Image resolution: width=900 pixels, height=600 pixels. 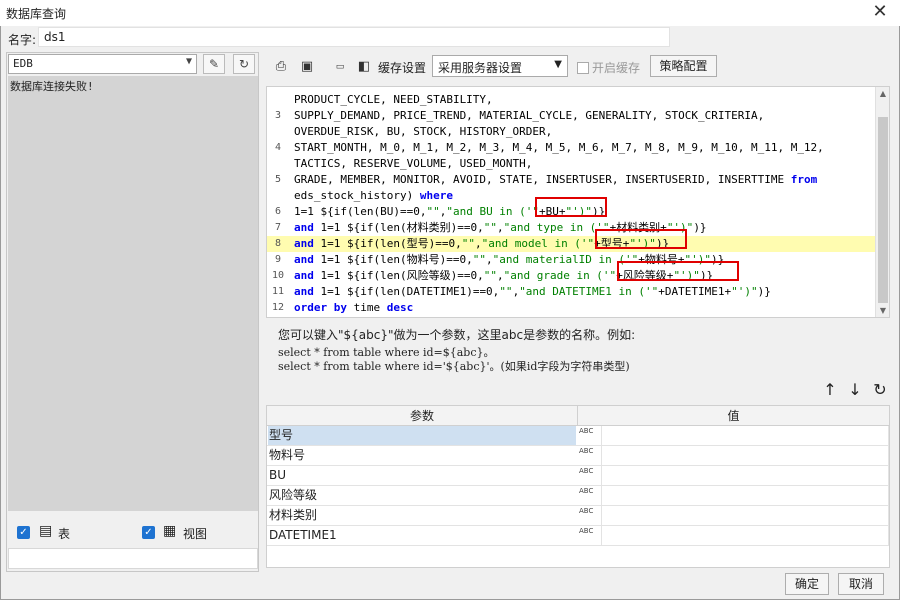 I want to click on sql-line: OVERDUE_RISK, BU, STOCK, HISTORY_ORDER,, so click(x=571, y=132).